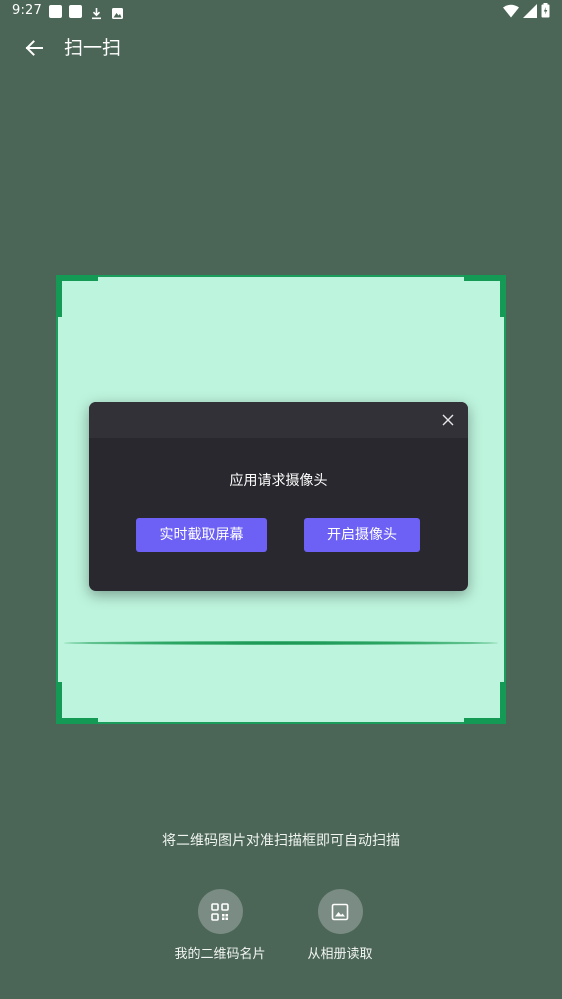  Describe the element at coordinates (278, 481) in the screenshot. I see `dialog-message: 应用请求摄像头` at that location.